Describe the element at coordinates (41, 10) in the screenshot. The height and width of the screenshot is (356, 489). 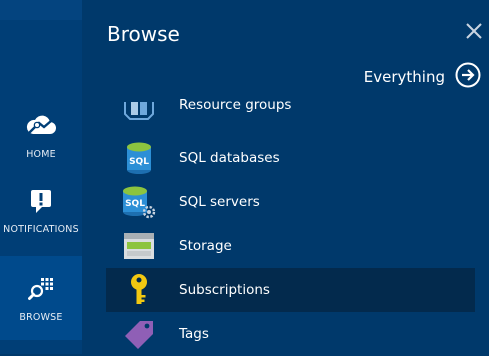
I see `rail-top-strip` at that location.